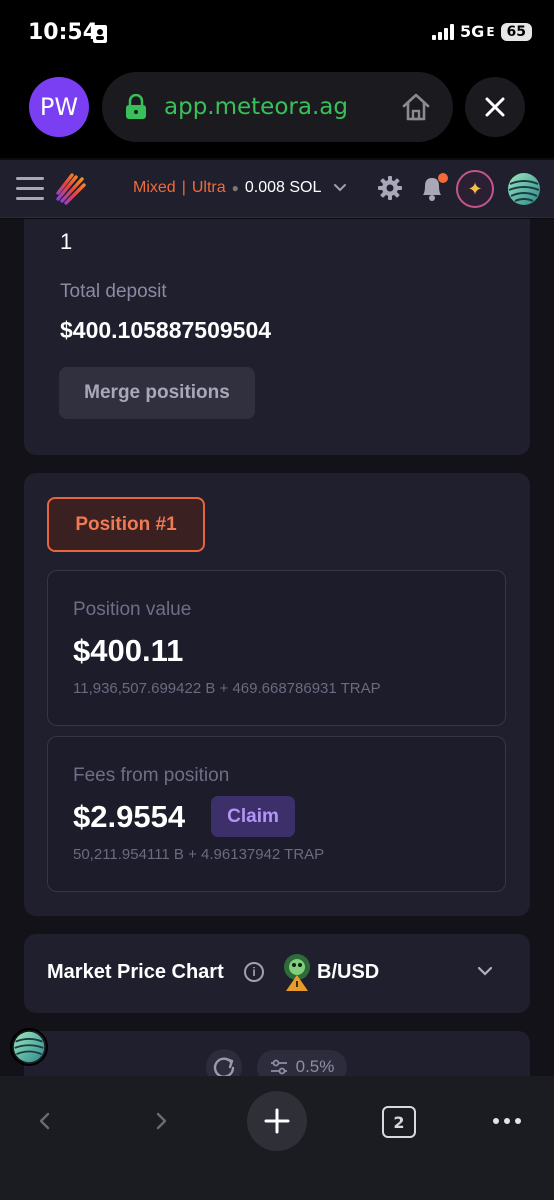  Describe the element at coordinates (390, 188) in the screenshot. I see `gear-icon` at that location.